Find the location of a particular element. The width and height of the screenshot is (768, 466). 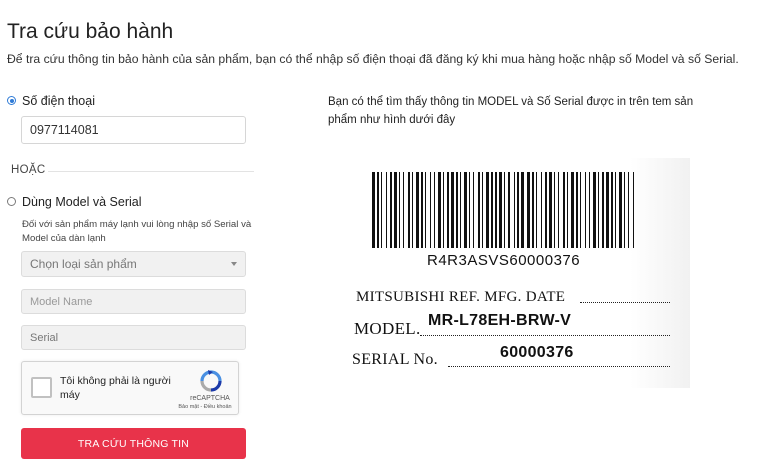

divider-line is located at coordinates (151, 171).